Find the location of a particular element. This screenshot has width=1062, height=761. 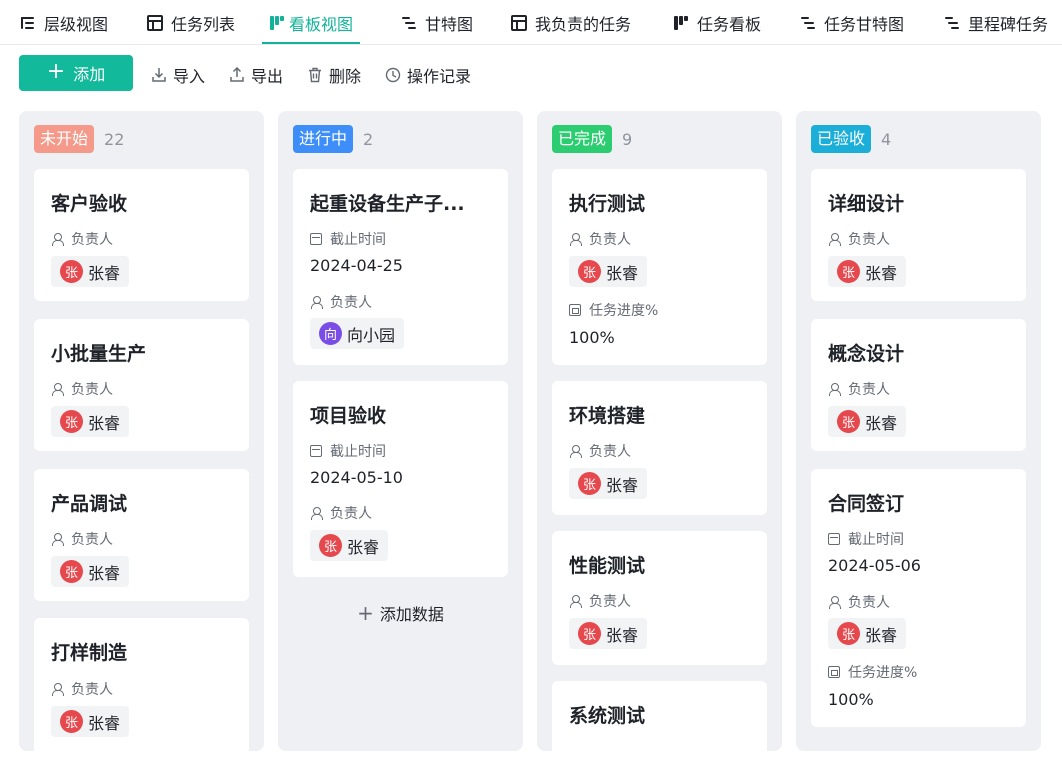

column-count: 2 is located at coordinates (368, 139).